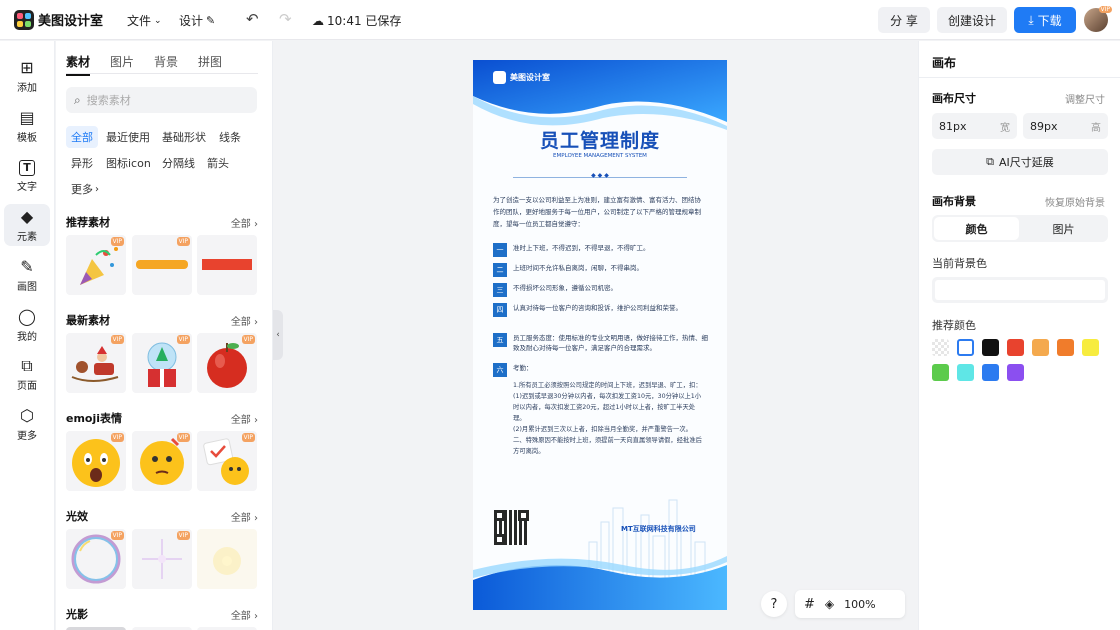 The width and height of the screenshot is (1120, 630). I want to click on save-status: ☁ 10:41 已保存, so click(356, 20).